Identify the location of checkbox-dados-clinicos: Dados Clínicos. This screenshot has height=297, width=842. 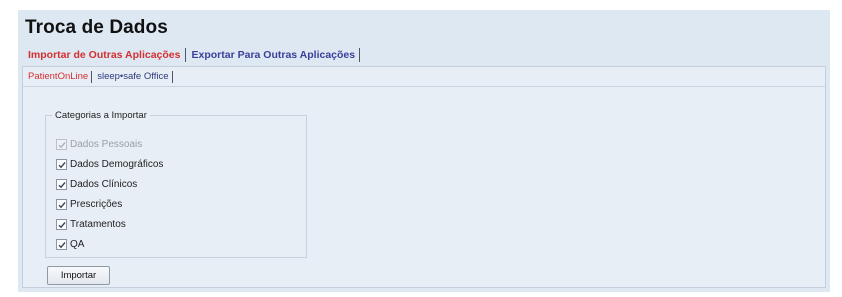
(96, 184).